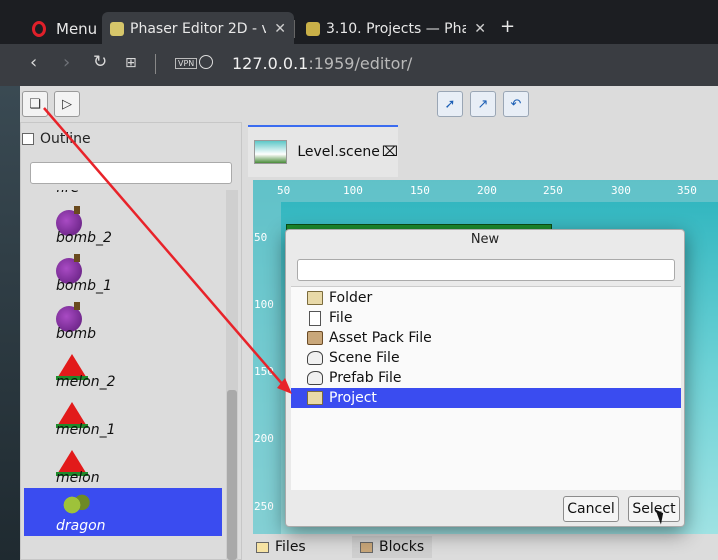 The height and width of the screenshot is (560, 718). What do you see at coordinates (507, 26) in the screenshot?
I see `plus-icon: +` at bounding box center [507, 26].